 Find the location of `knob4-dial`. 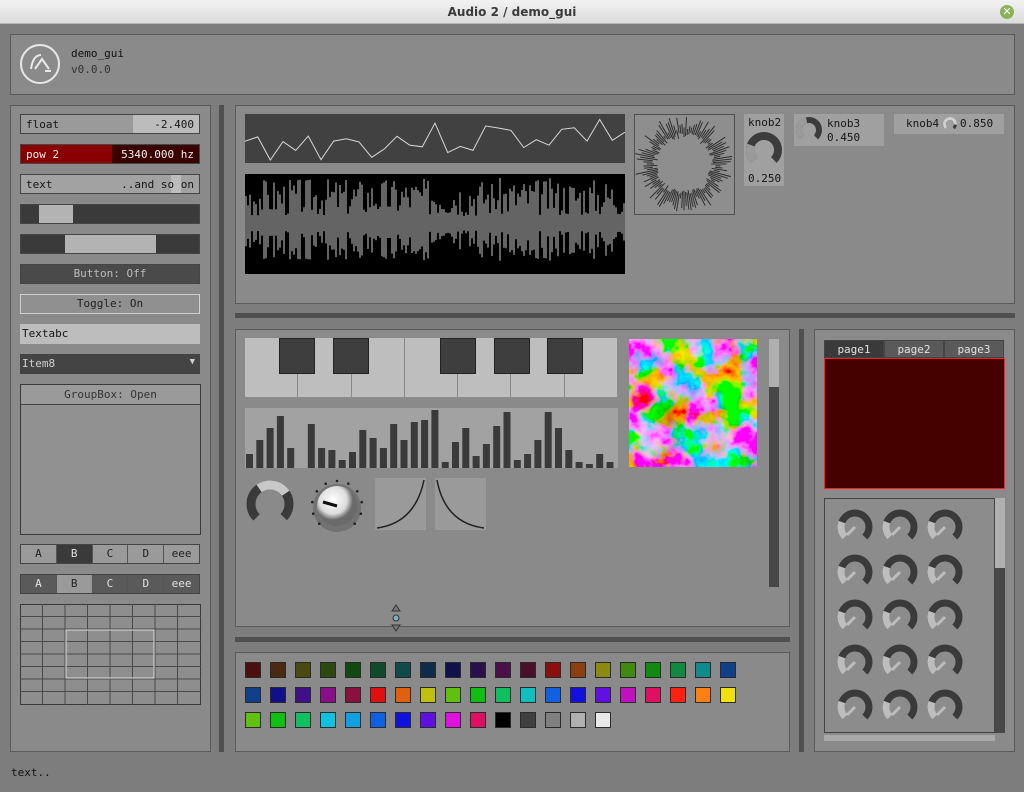

knob4-dial is located at coordinates (950, 124).